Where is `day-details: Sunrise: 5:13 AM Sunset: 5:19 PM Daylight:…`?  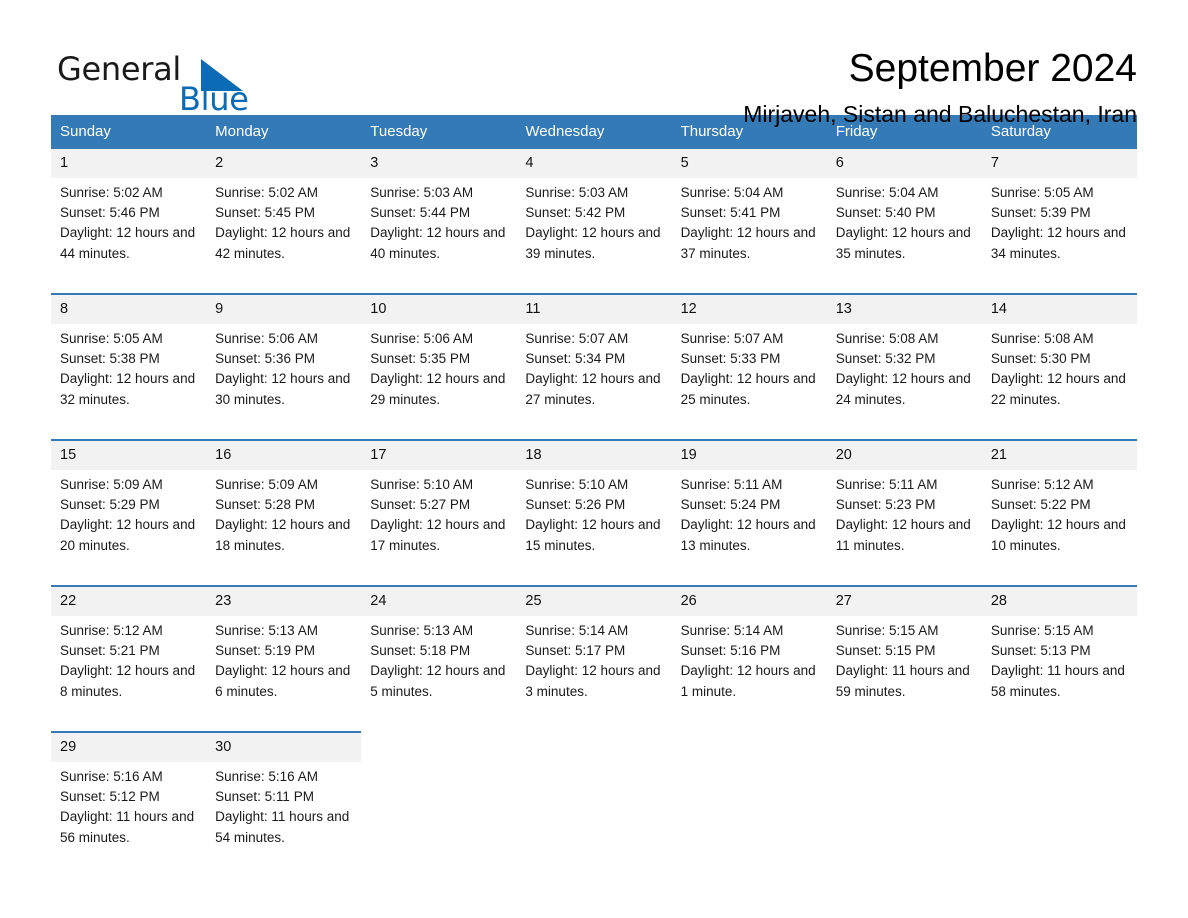 day-details: Sunrise: 5:13 AM Sunset: 5:19 PM Daylight:… is located at coordinates (284, 674).